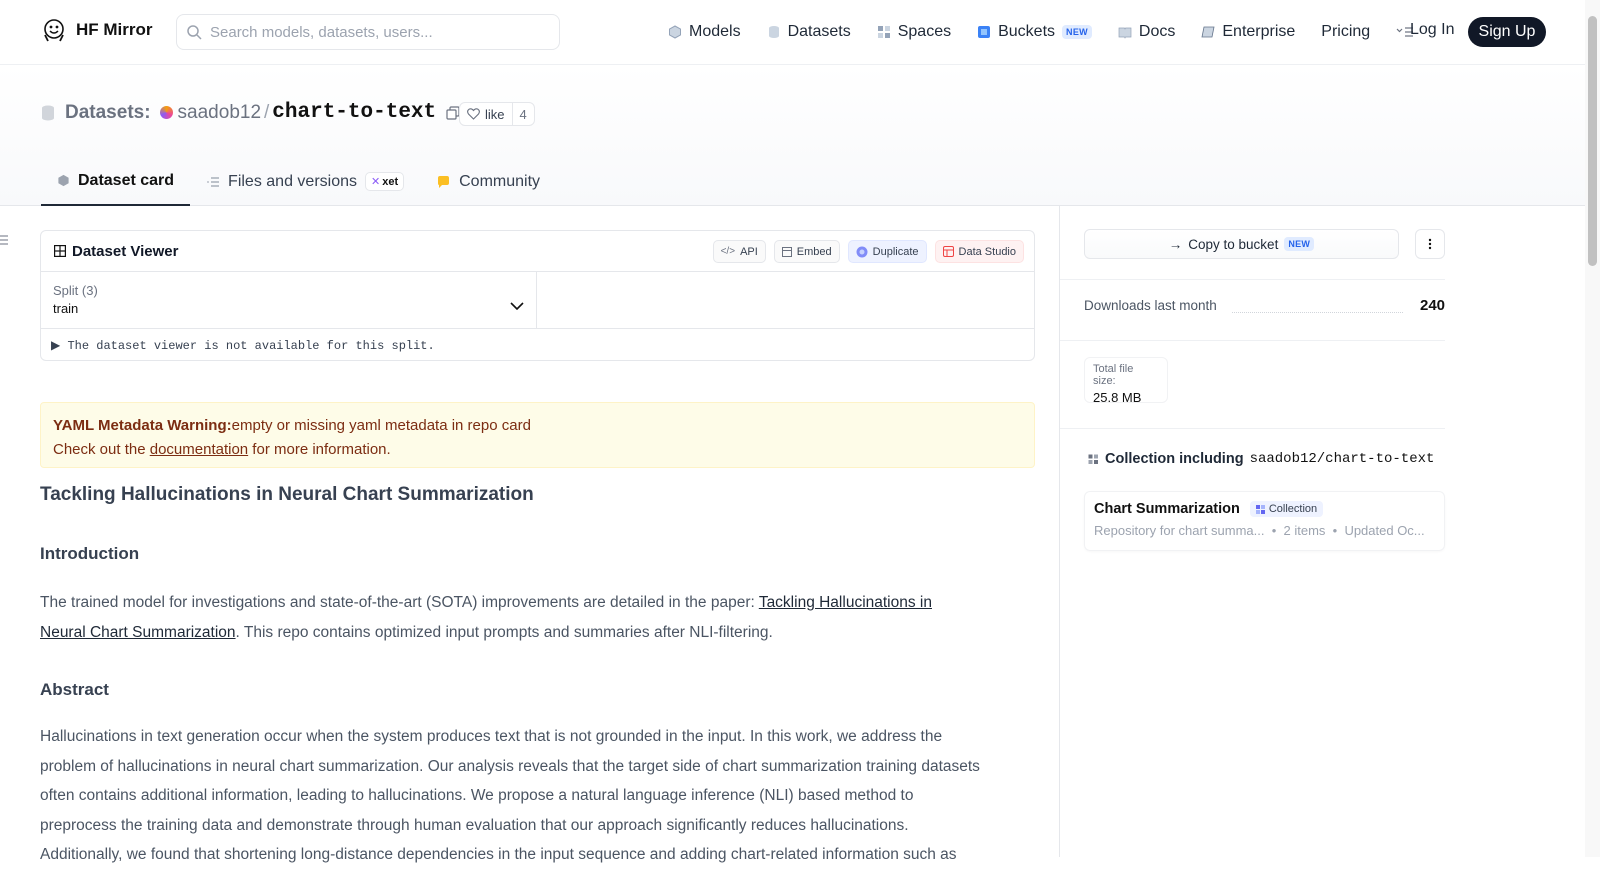  I want to click on abstract-heading: Abstract, so click(74, 689).